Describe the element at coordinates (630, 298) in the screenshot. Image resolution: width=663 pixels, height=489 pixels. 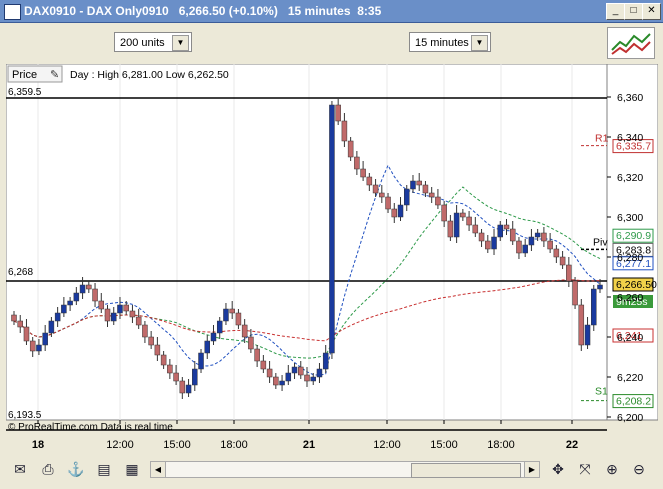
I see `y-tick-label: 6,260` at that location.